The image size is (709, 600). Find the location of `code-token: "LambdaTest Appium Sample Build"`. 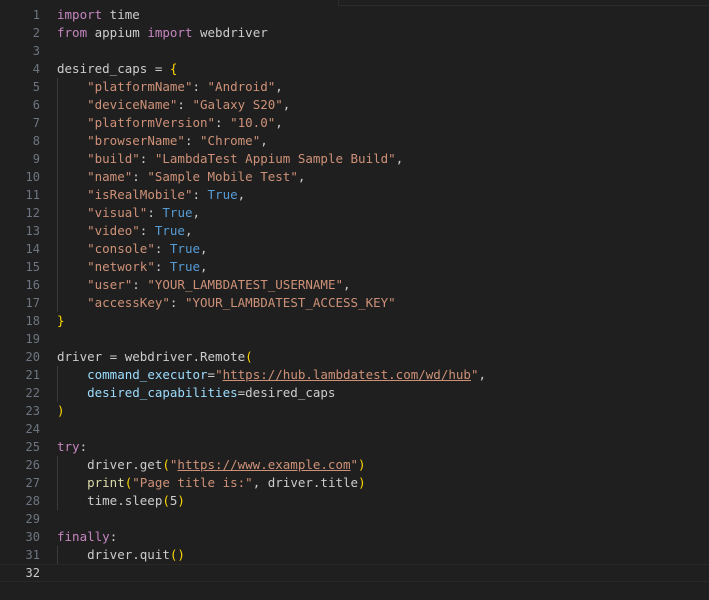

code-token: "LambdaTest Appium Sample Build" is located at coordinates (275, 158).